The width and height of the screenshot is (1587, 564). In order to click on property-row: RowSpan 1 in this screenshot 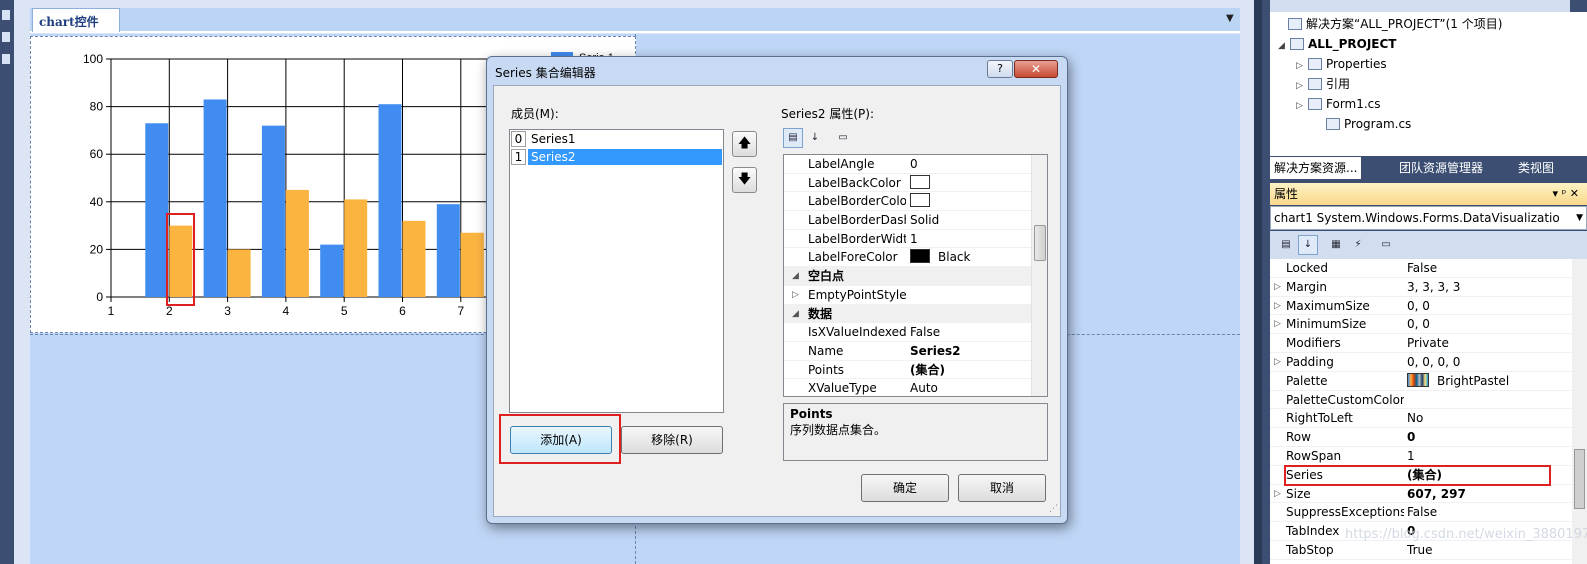, I will do `click(1428, 456)`.